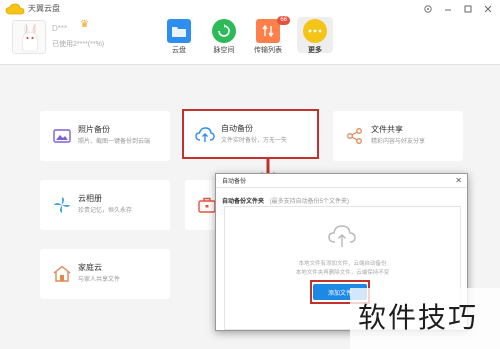 The width and height of the screenshot is (500, 349). Describe the element at coordinates (179, 50) in the screenshot. I see `nav-label: 云盘` at that location.